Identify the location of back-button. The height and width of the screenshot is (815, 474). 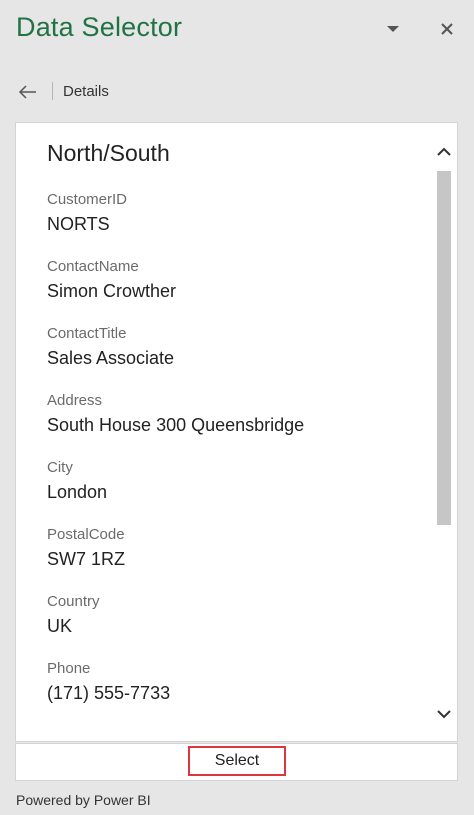
(28, 92).